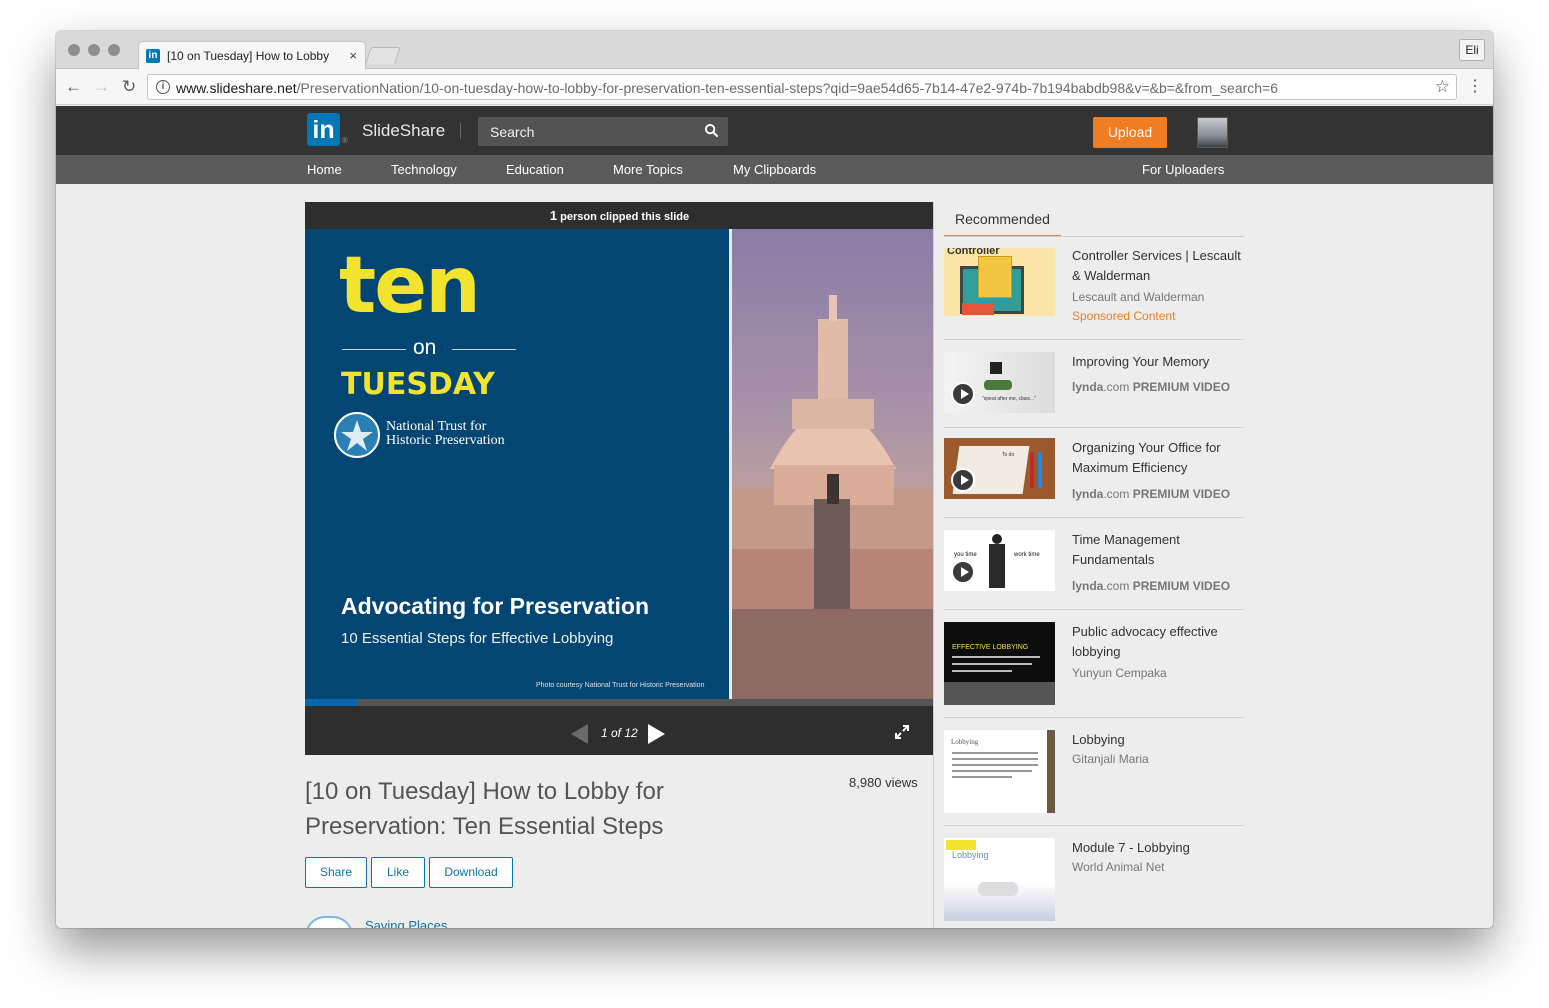 The width and height of the screenshot is (1549, 1008). I want to click on reload-icon: ↻, so click(129, 87).